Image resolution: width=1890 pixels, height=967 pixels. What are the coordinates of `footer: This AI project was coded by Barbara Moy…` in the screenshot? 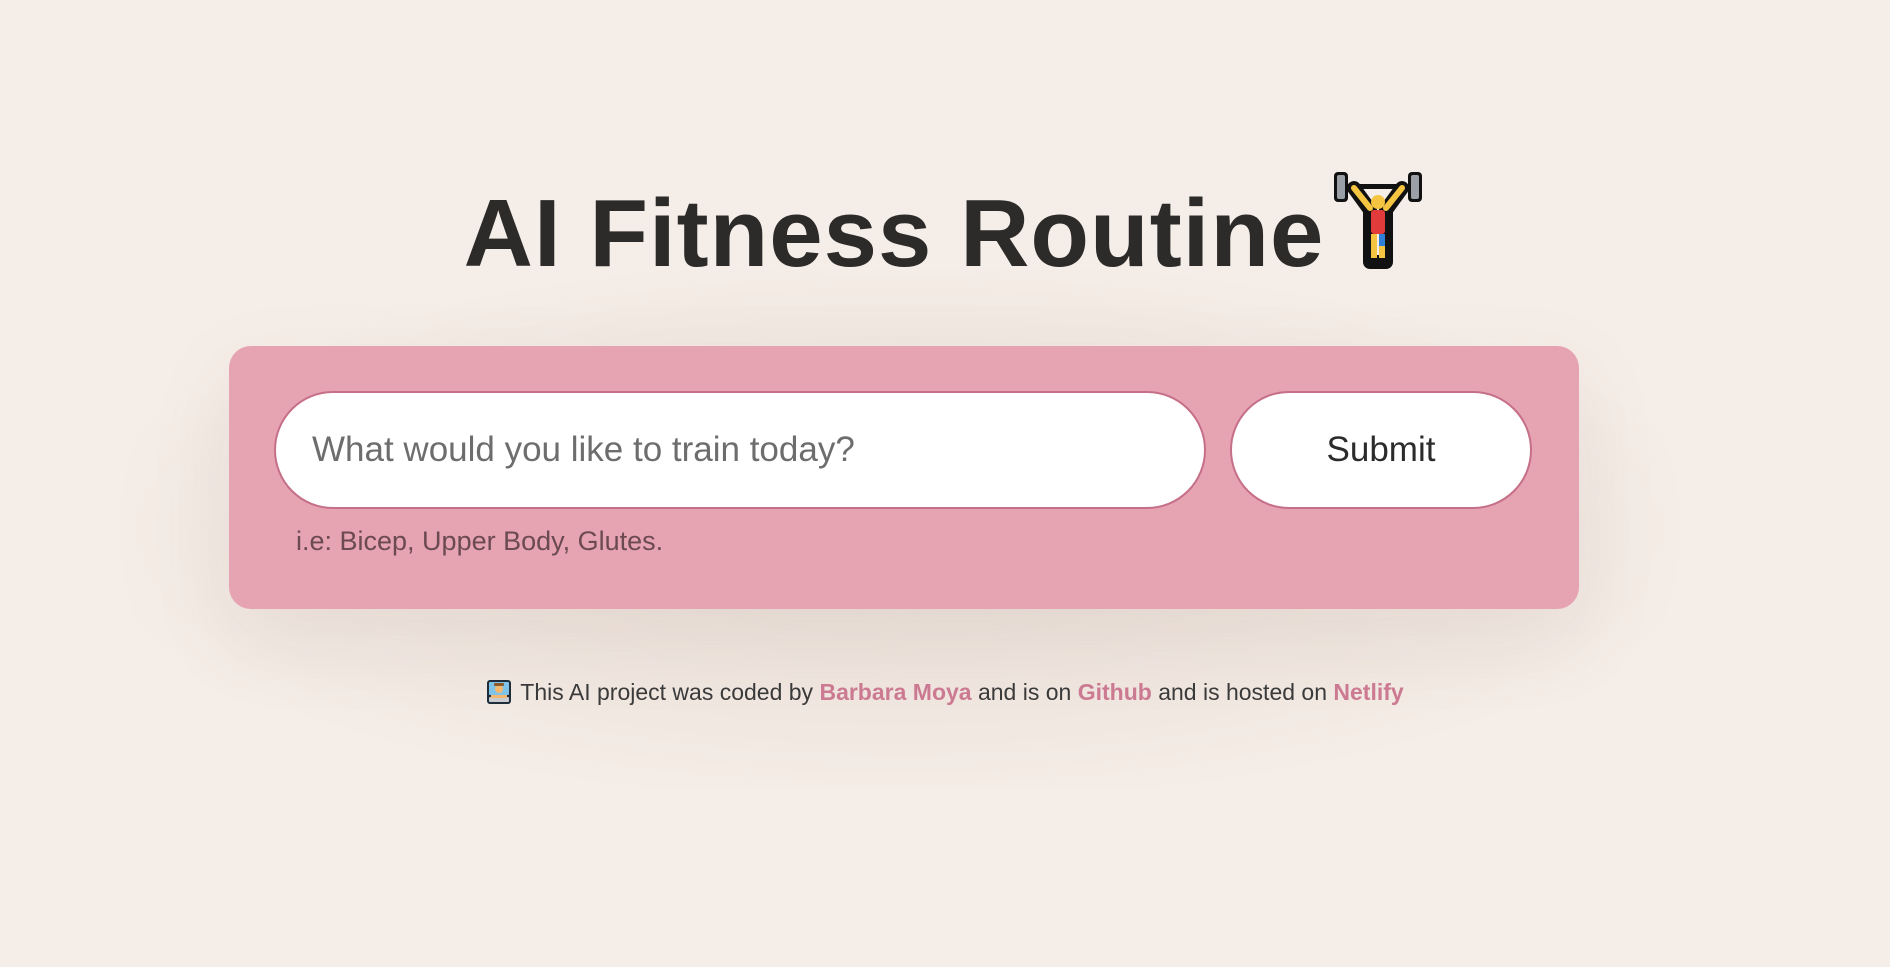 It's located at (945, 692).